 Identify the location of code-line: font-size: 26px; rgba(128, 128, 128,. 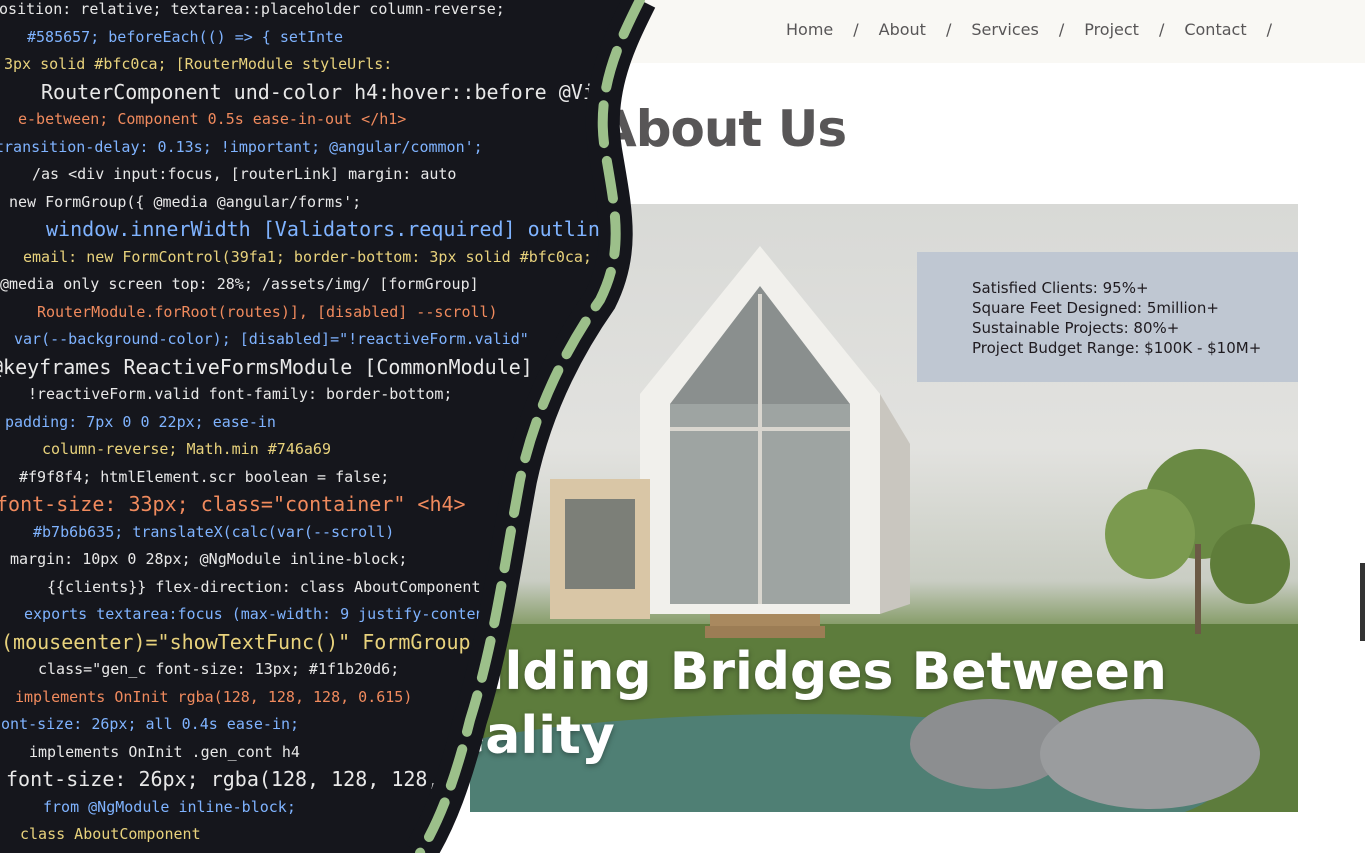
(223, 779).